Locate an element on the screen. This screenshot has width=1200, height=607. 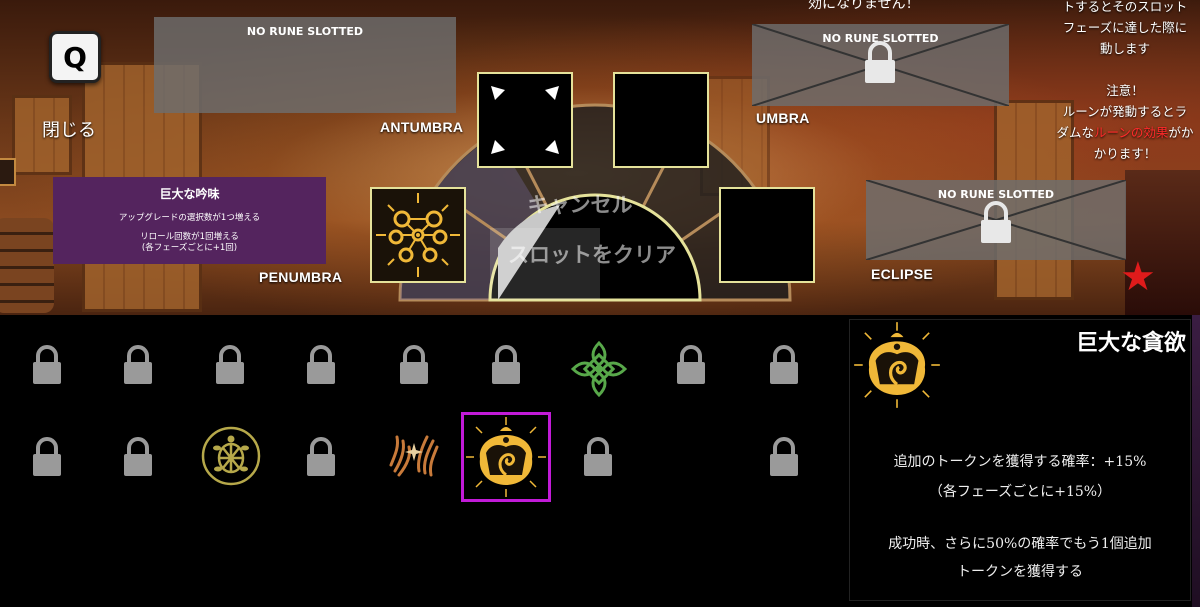
notice-pre: ダムな is located at coordinates (1075, 132).